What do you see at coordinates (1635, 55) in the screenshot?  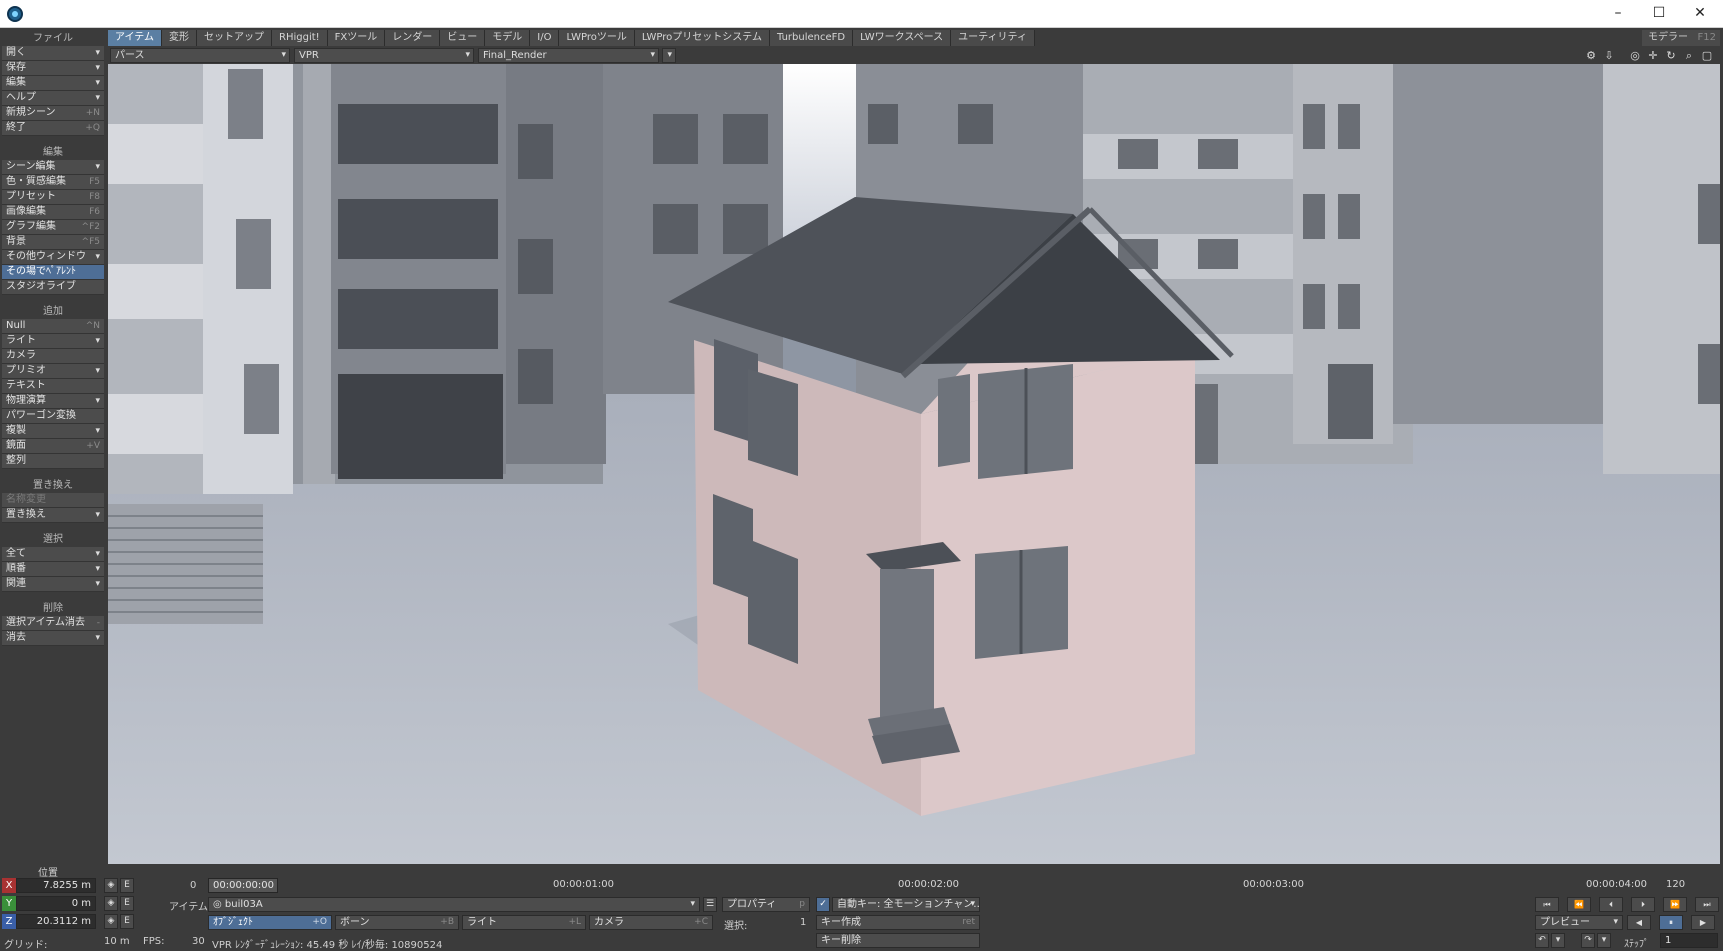 I see `rotate-view-icon: ◎` at bounding box center [1635, 55].